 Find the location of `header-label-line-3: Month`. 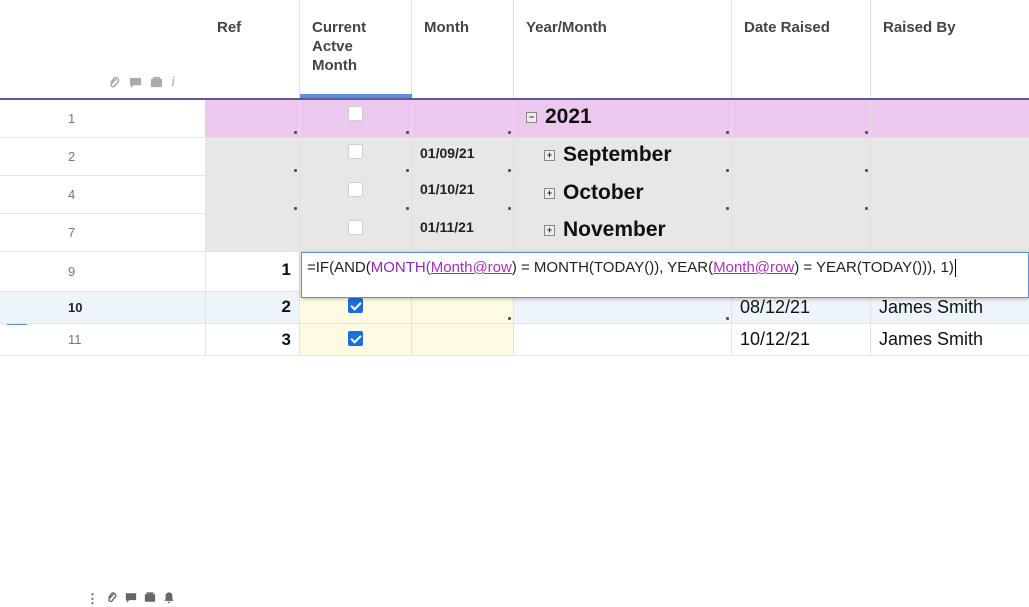

header-label-line-3: Month is located at coordinates (334, 65).